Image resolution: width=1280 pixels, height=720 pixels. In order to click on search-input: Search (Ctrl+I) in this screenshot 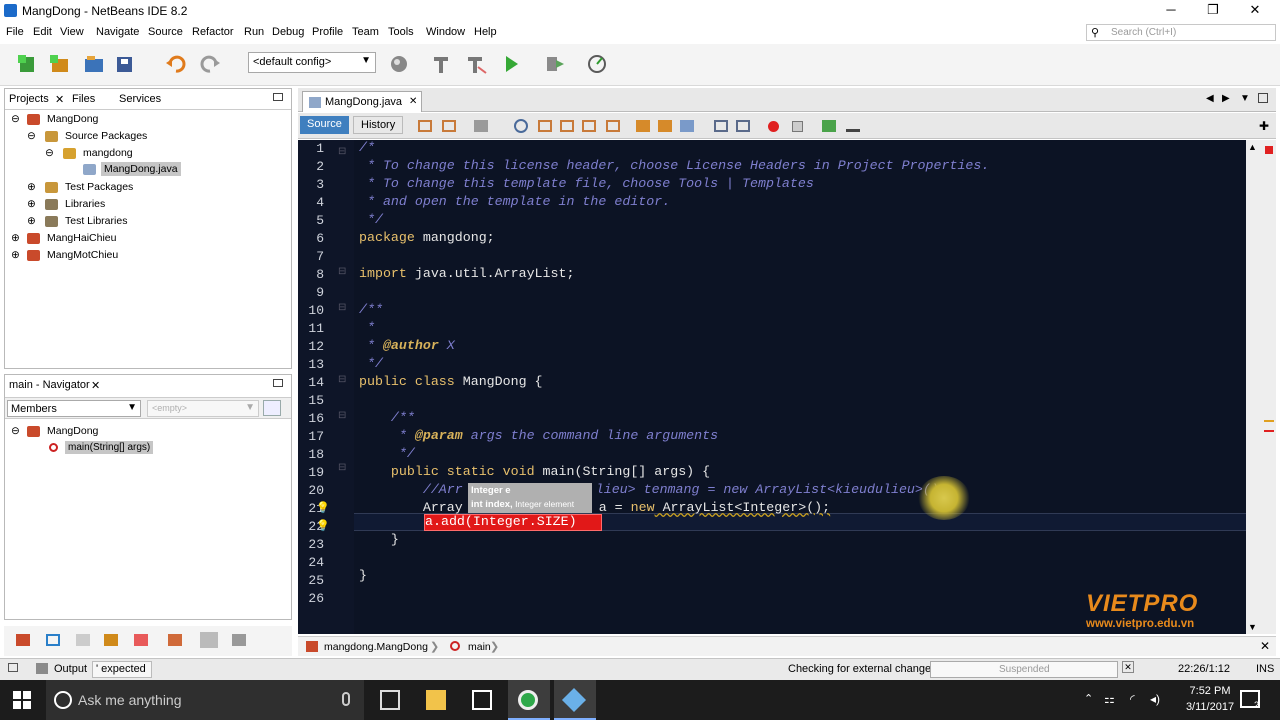, I will do `click(1143, 32)`.